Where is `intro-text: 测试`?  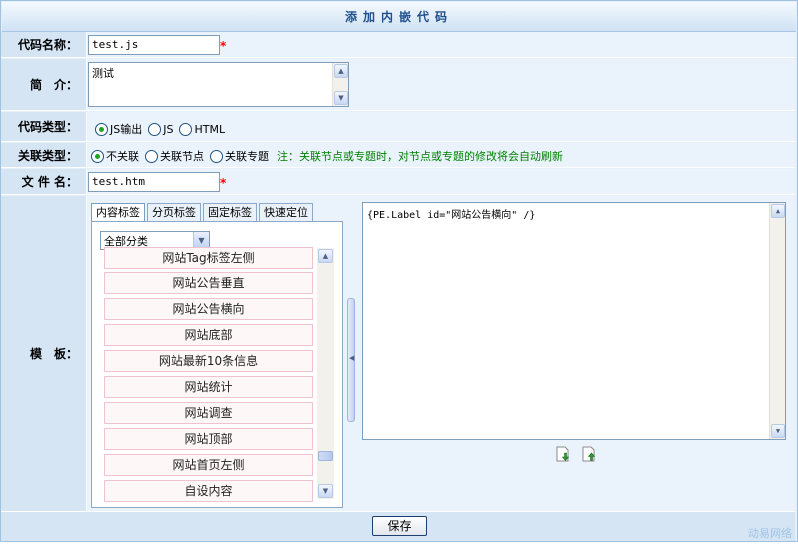
intro-text: 测试 is located at coordinates (103, 73).